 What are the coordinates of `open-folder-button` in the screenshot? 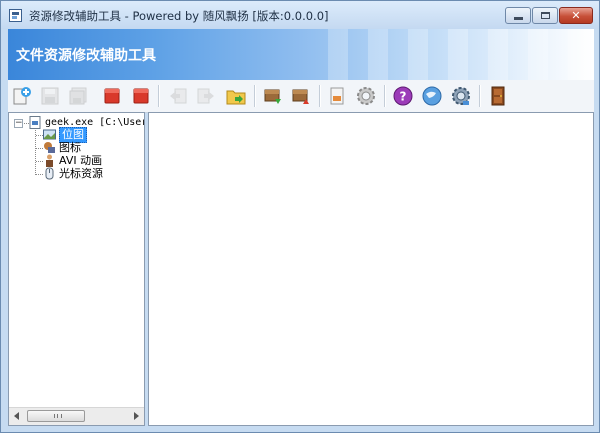 It's located at (236, 96).